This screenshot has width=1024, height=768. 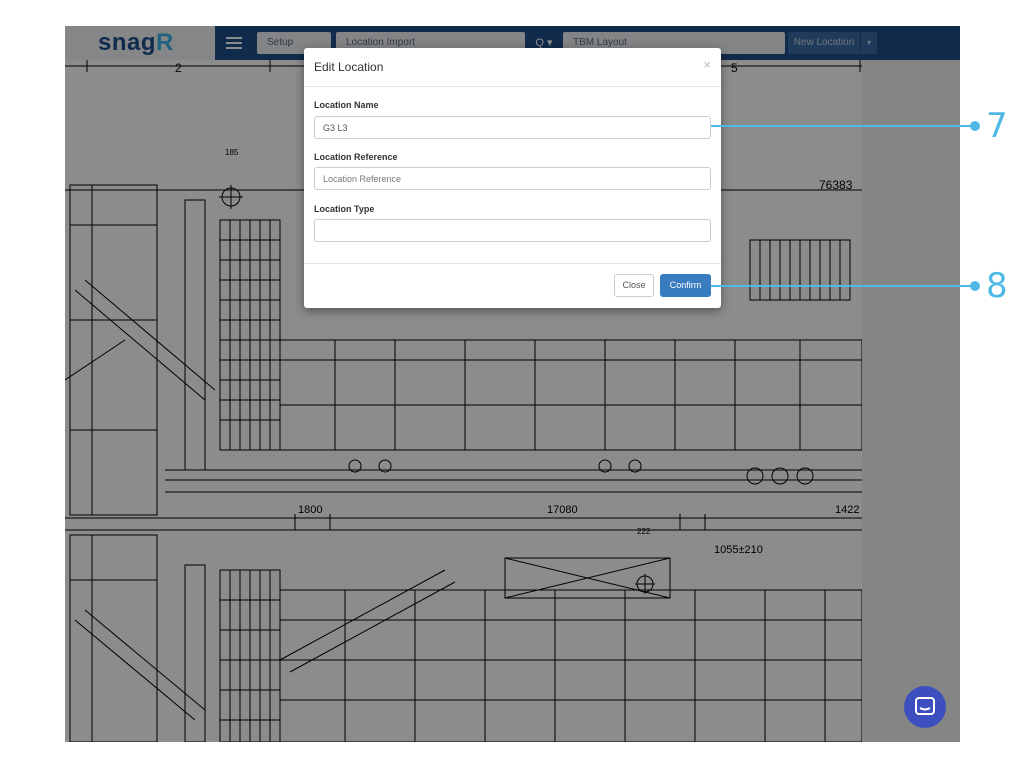 I want to click on callout-number: 8, so click(x=997, y=286).